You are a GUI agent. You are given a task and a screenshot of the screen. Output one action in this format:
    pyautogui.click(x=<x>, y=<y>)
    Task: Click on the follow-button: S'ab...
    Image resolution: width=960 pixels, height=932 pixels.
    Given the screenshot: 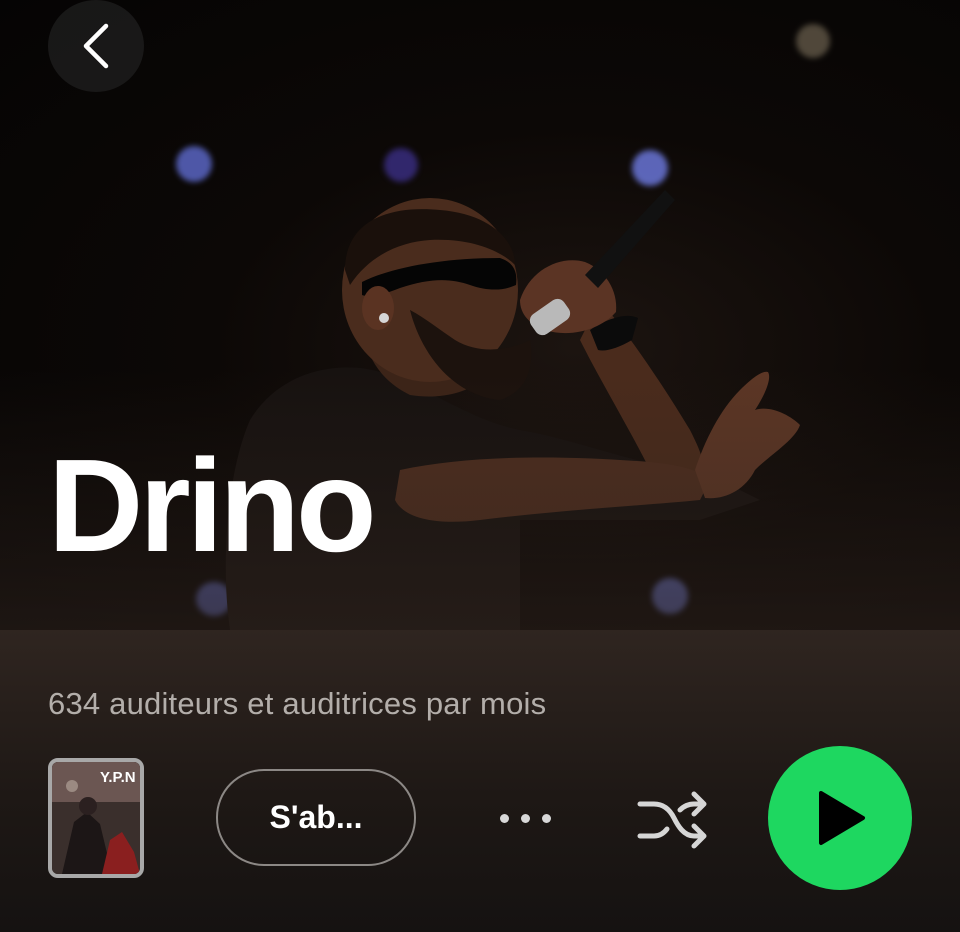 What is the action you would take?
    pyautogui.click(x=316, y=817)
    